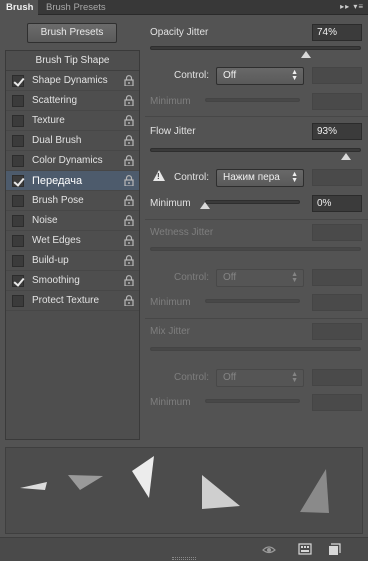 This screenshot has height=561, width=368. What do you see at coordinates (255, 150) in the screenshot?
I see `flow-jitter-slider` at bounding box center [255, 150].